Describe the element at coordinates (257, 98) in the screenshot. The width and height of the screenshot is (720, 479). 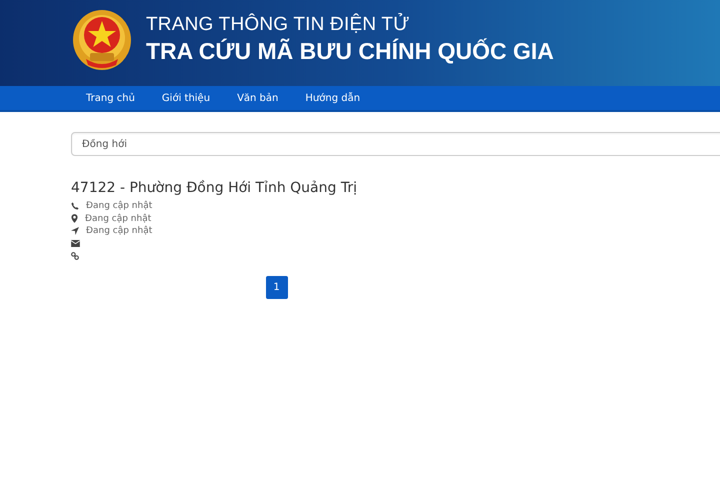
I see `nav-link: Văn bản` at that location.